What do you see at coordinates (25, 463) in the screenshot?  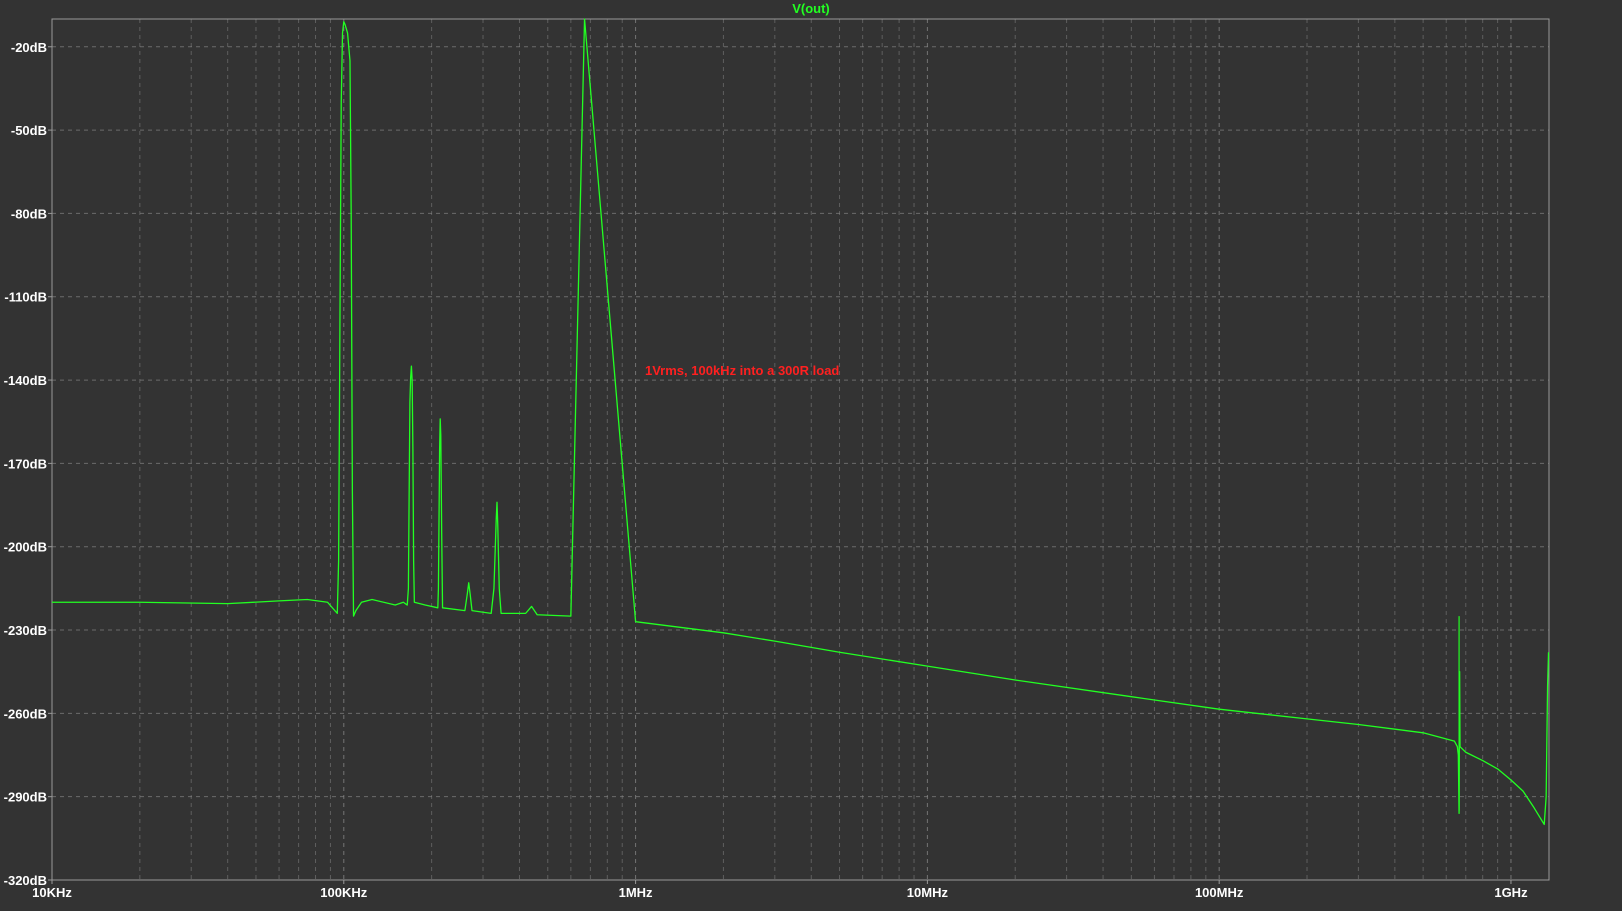 I see `y-tick-label: -170dB` at bounding box center [25, 463].